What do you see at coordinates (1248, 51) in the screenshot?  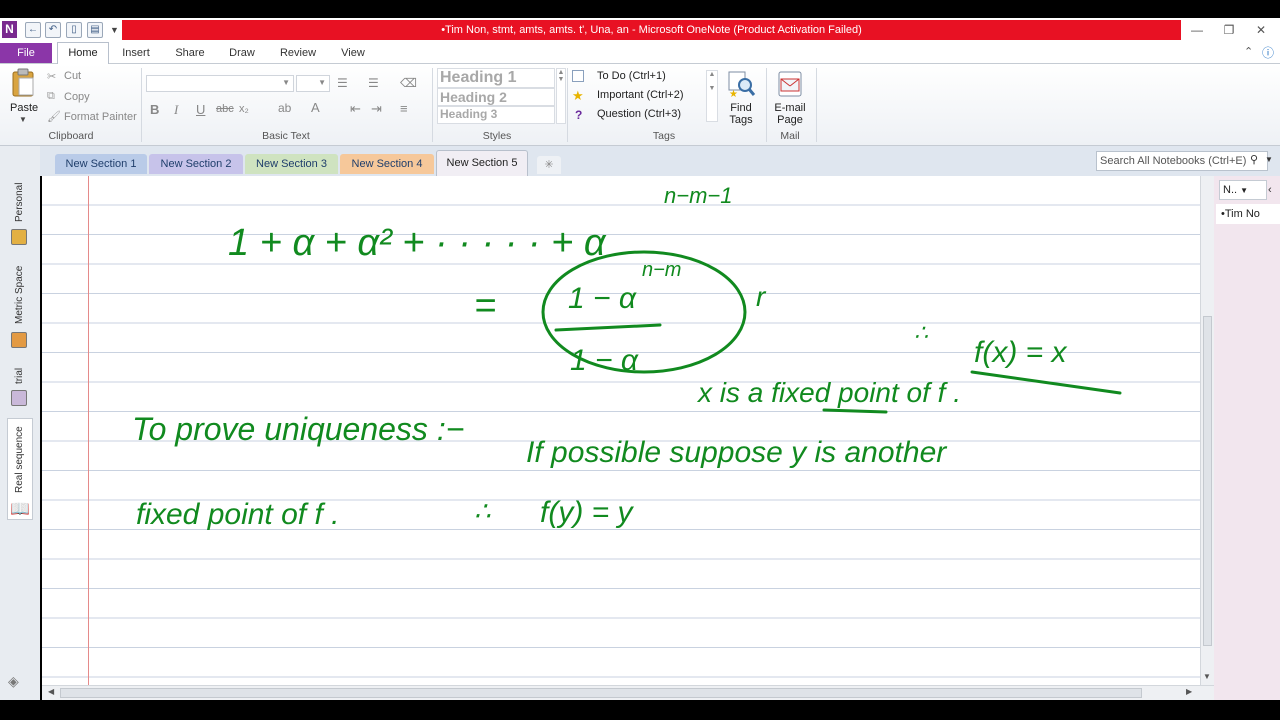 I see `ribbon-minimize-icon: ⌃` at bounding box center [1248, 51].